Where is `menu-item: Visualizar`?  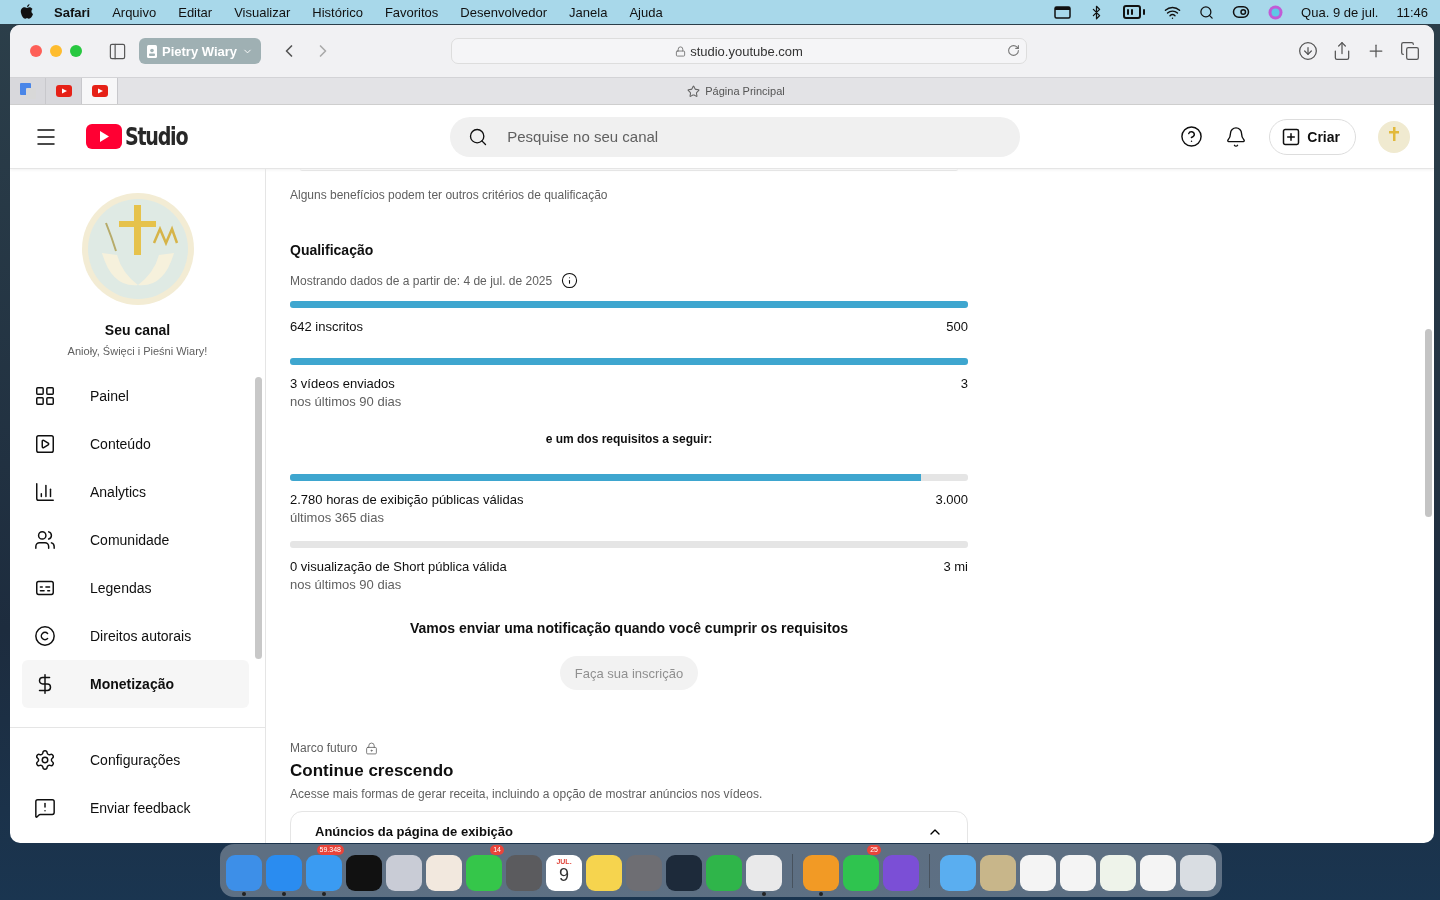
menu-item: Visualizar is located at coordinates (262, 12).